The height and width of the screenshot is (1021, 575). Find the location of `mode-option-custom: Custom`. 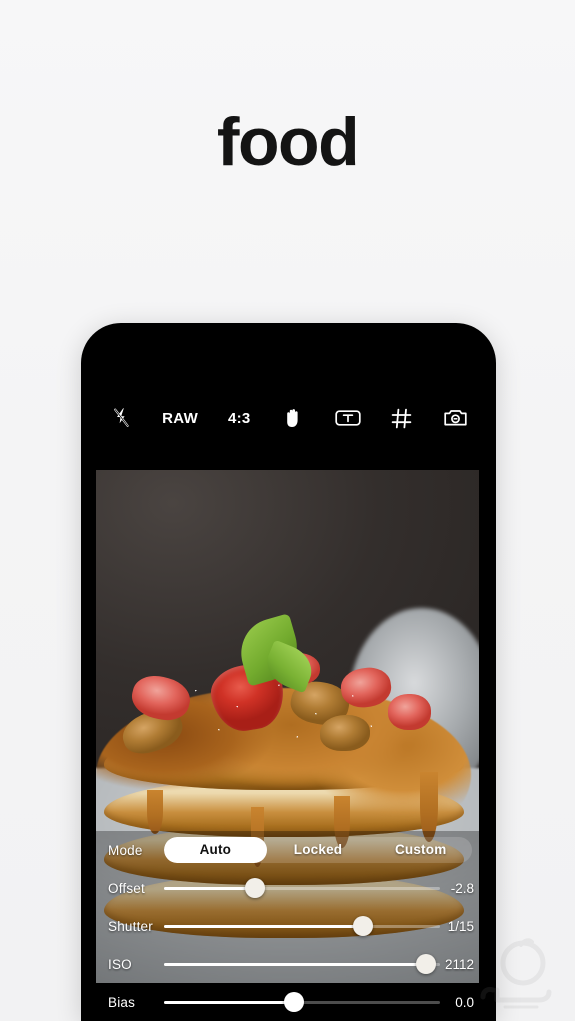

mode-option-custom: Custom is located at coordinates (420, 850).